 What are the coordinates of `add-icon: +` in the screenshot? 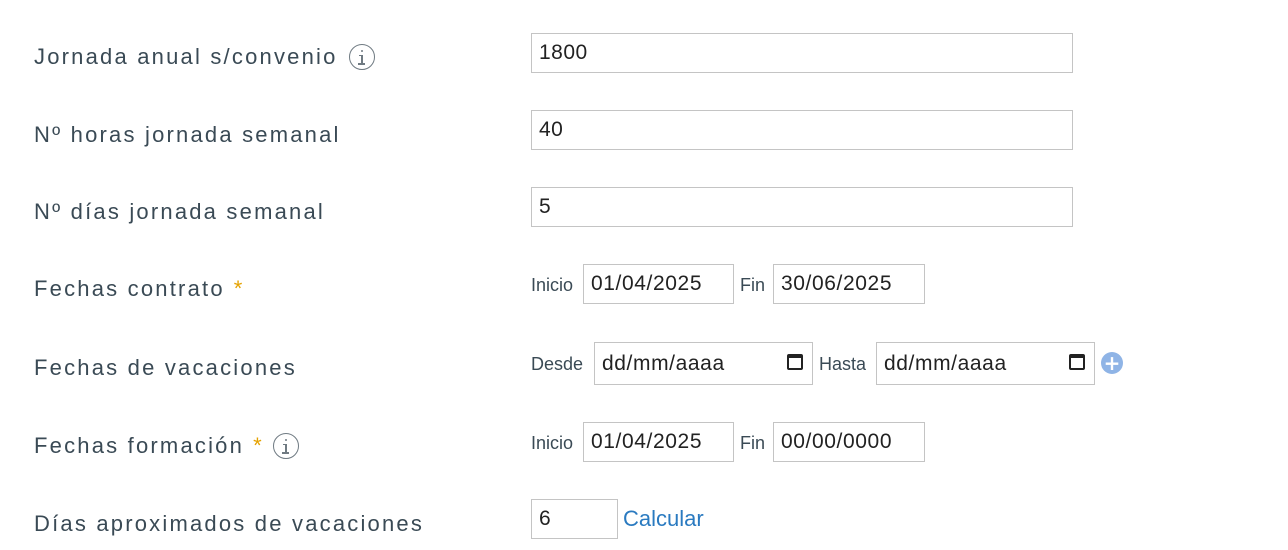 It's located at (1112, 363).